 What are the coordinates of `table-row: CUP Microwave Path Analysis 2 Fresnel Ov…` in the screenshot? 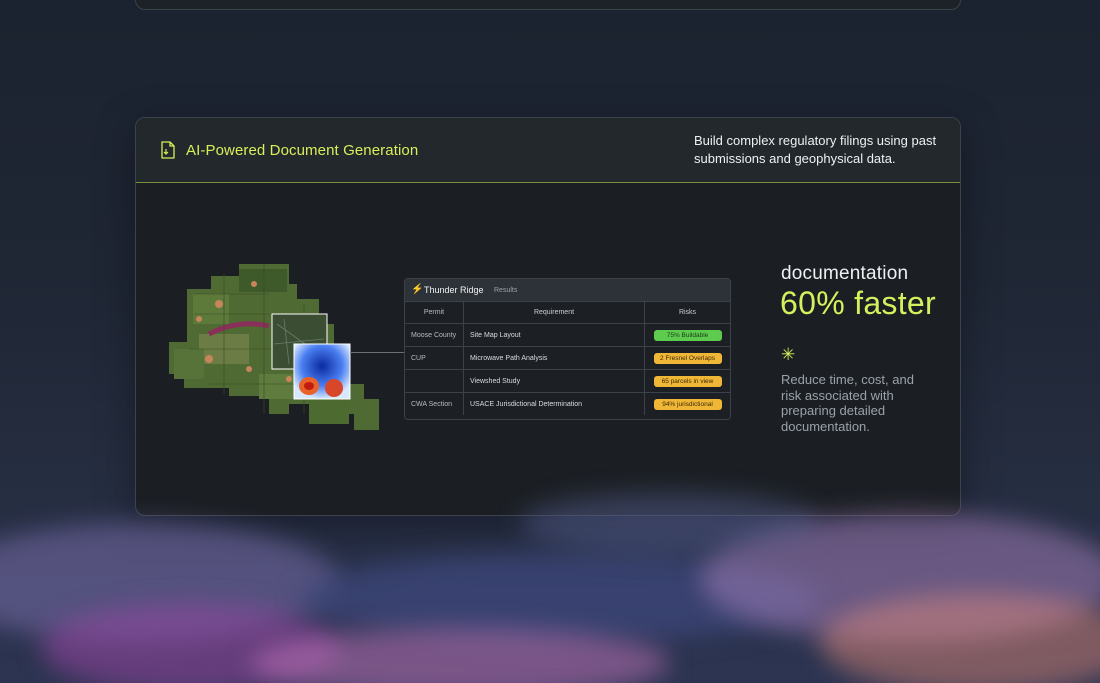 It's located at (567, 358).